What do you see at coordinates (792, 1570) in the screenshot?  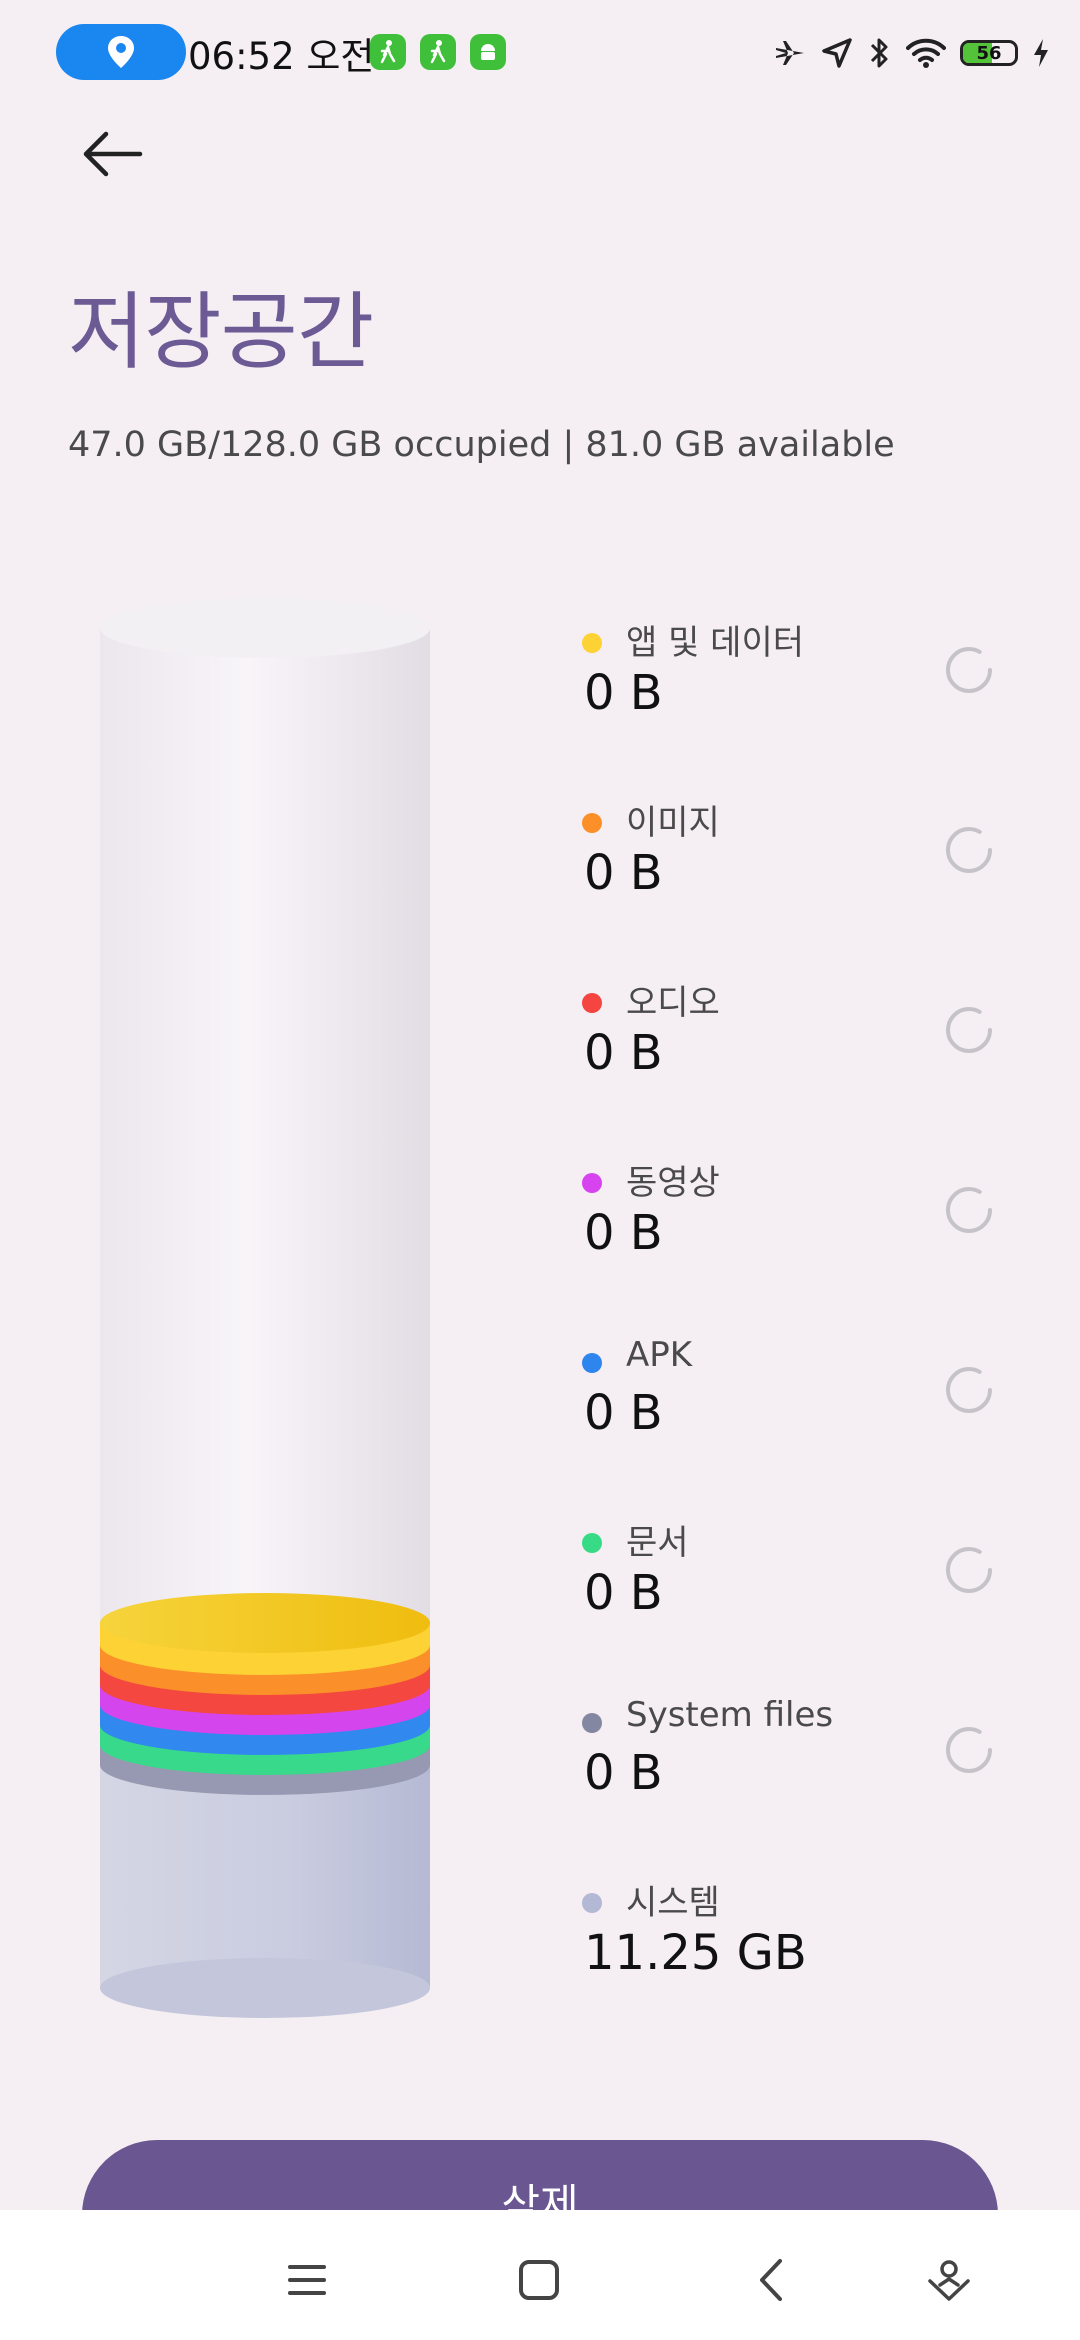 I see `category-documents: 문서 0 B` at bounding box center [792, 1570].